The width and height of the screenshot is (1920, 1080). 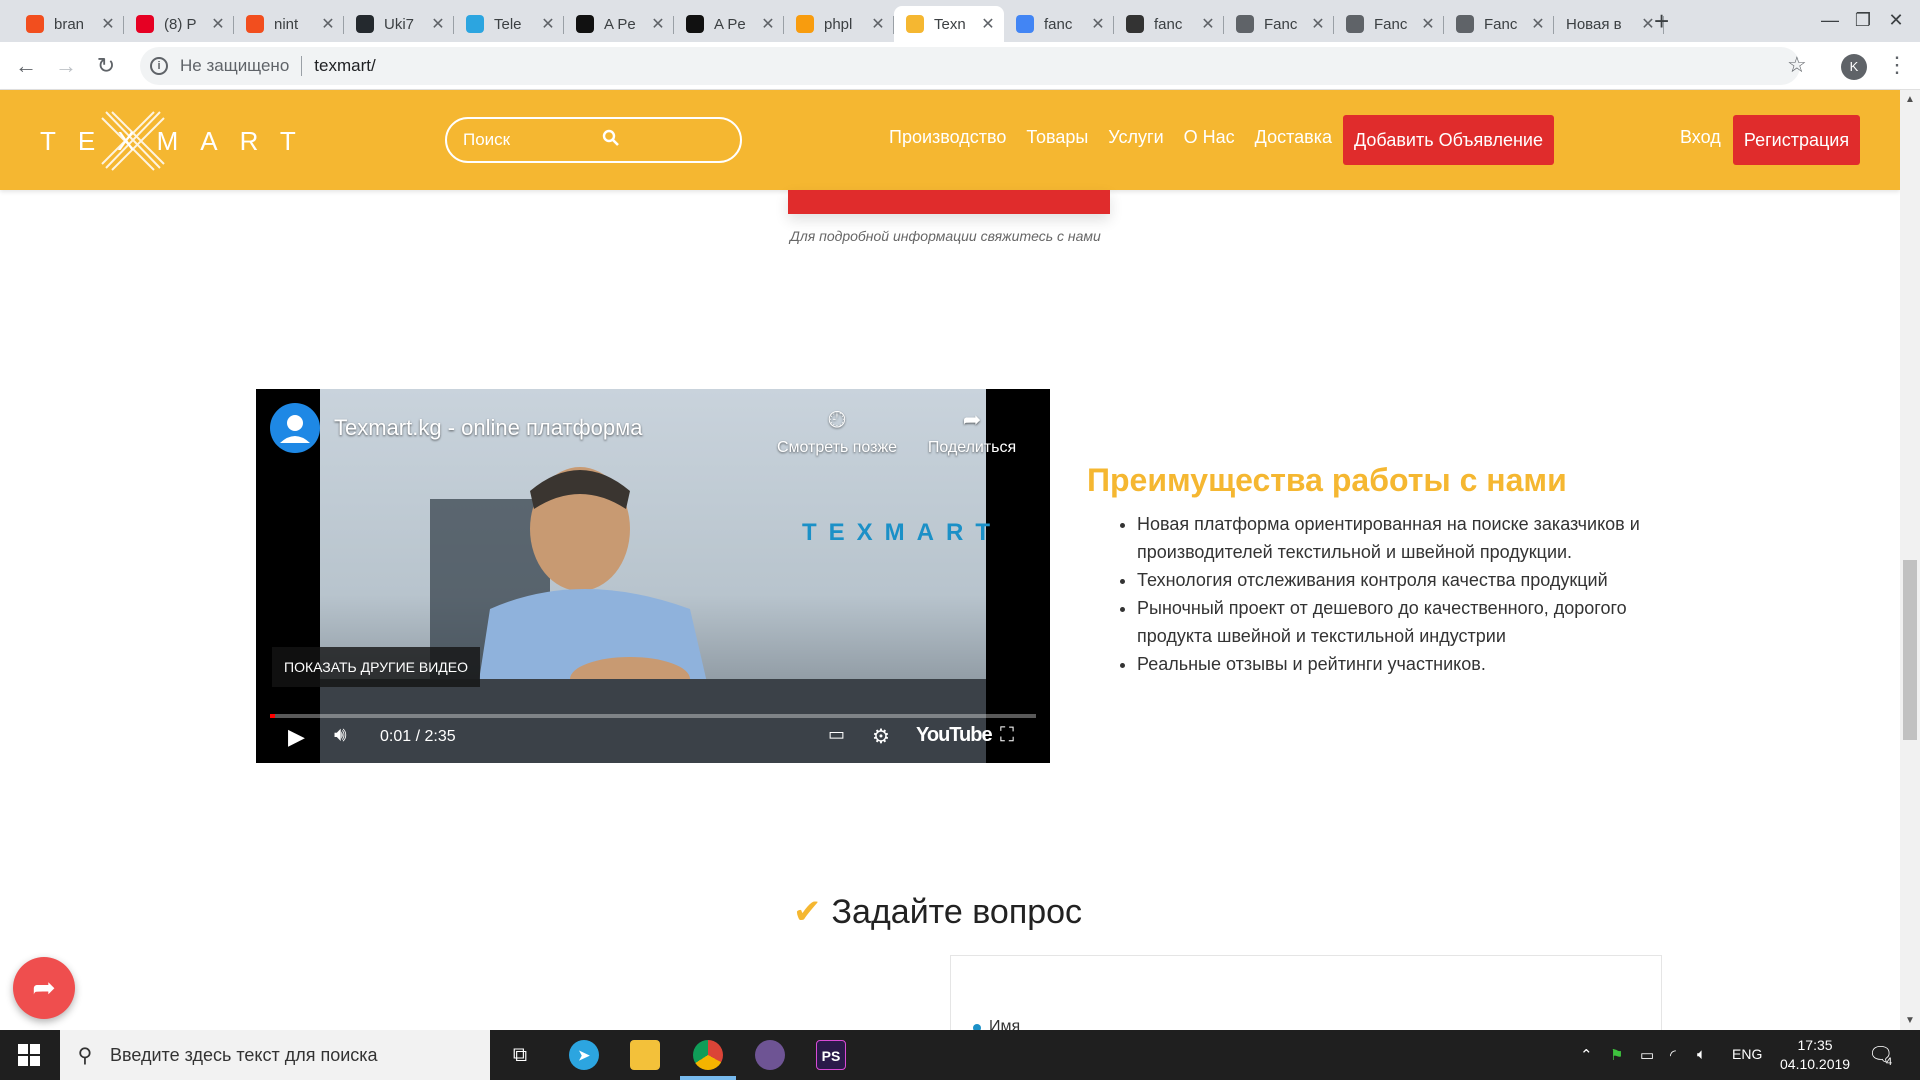 I want to click on browser-tab: phpl ✕, so click(x=839, y=24).